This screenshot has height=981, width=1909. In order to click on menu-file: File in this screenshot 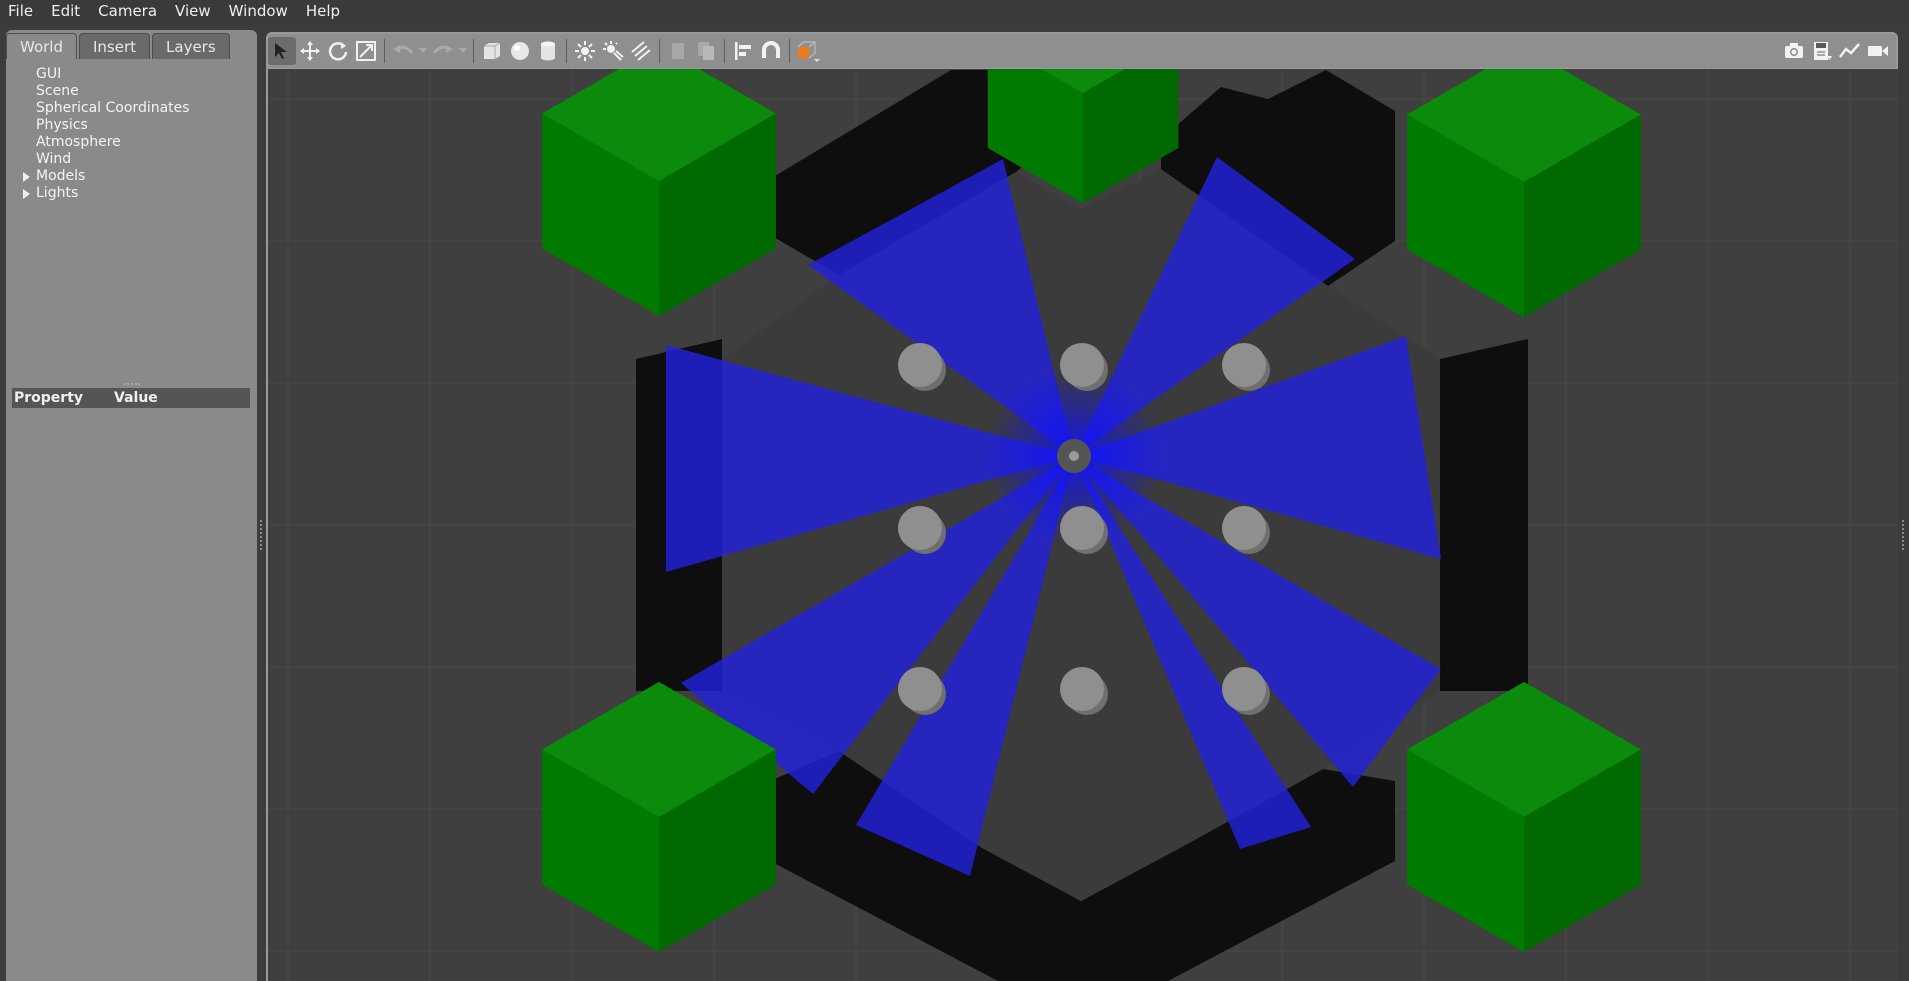, I will do `click(21, 11)`.